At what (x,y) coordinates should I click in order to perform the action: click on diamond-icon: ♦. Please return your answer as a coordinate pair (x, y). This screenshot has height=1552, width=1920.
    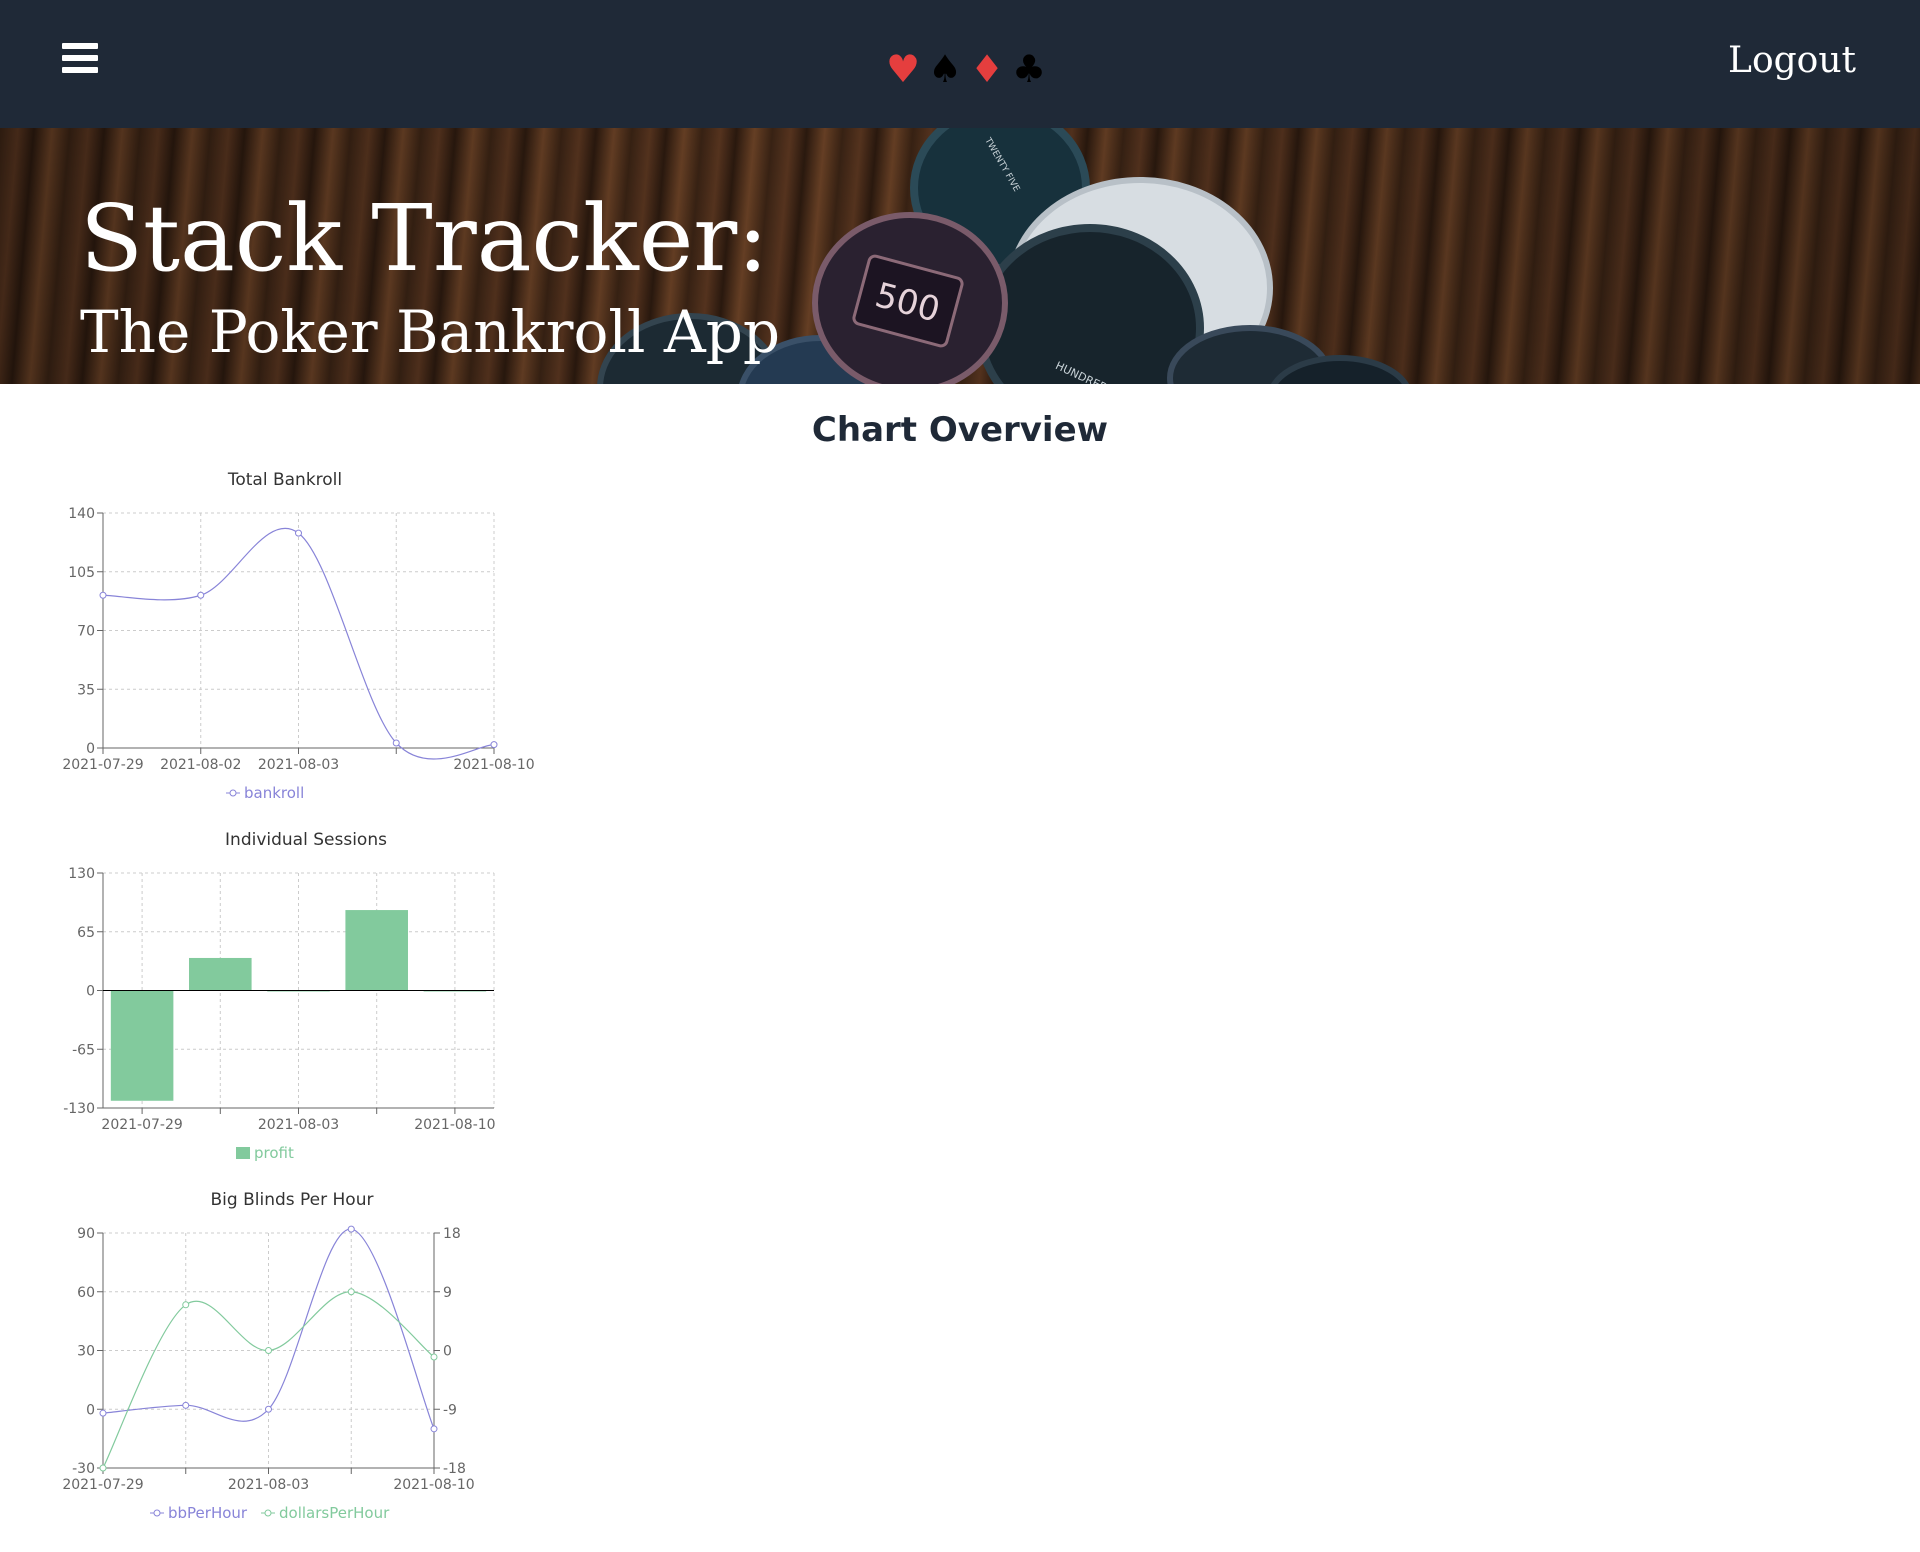
    Looking at the image, I should click on (987, 69).